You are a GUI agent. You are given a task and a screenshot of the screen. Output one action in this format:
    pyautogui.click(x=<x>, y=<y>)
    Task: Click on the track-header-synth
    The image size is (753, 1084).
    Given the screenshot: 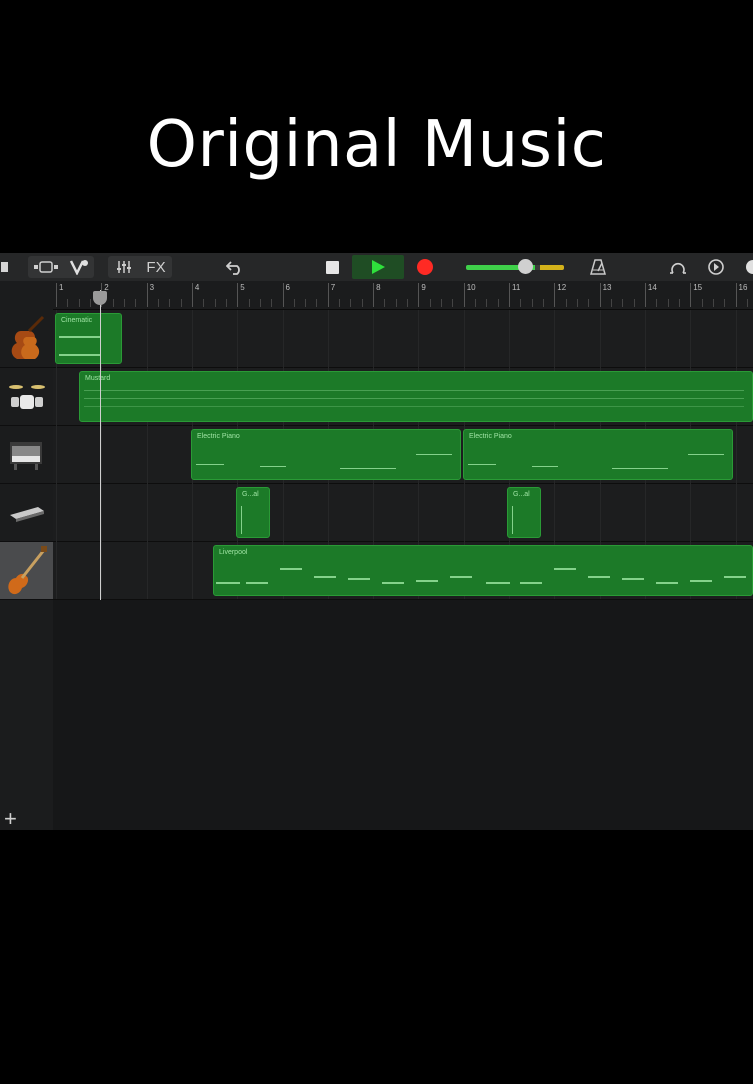 What is the action you would take?
    pyautogui.click(x=26, y=513)
    